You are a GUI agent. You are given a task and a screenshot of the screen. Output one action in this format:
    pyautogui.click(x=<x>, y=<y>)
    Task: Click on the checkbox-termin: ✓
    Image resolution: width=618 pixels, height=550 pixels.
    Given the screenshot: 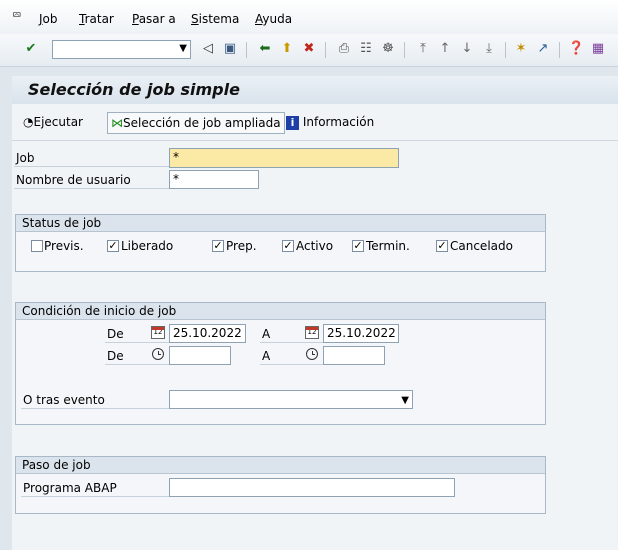 What is the action you would take?
    pyautogui.click(x=358, y=246)
    